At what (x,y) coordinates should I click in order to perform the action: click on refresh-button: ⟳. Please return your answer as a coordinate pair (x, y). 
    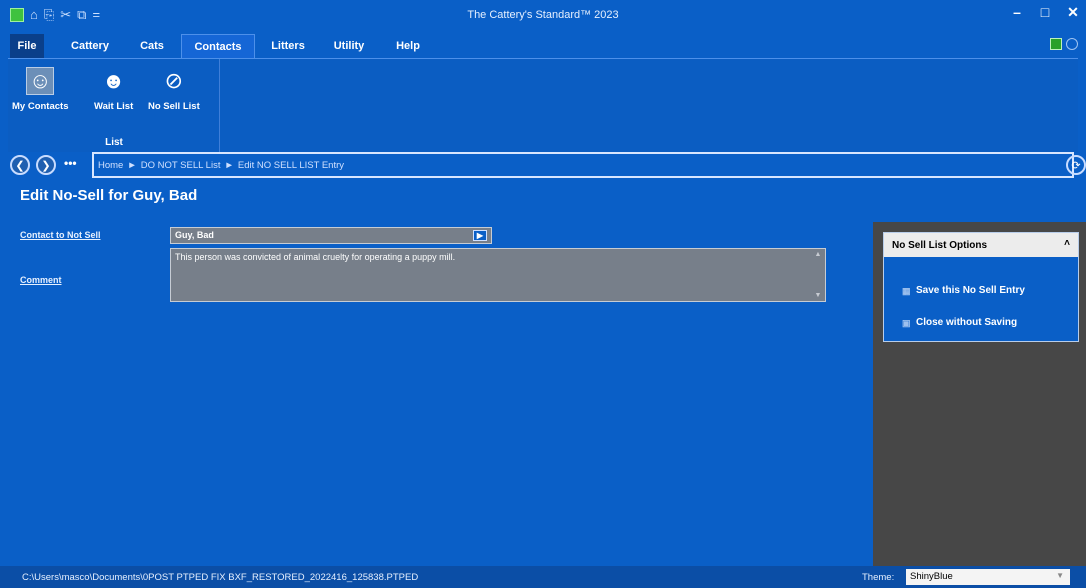
    Looking at the image, I should click on (1076, 165).